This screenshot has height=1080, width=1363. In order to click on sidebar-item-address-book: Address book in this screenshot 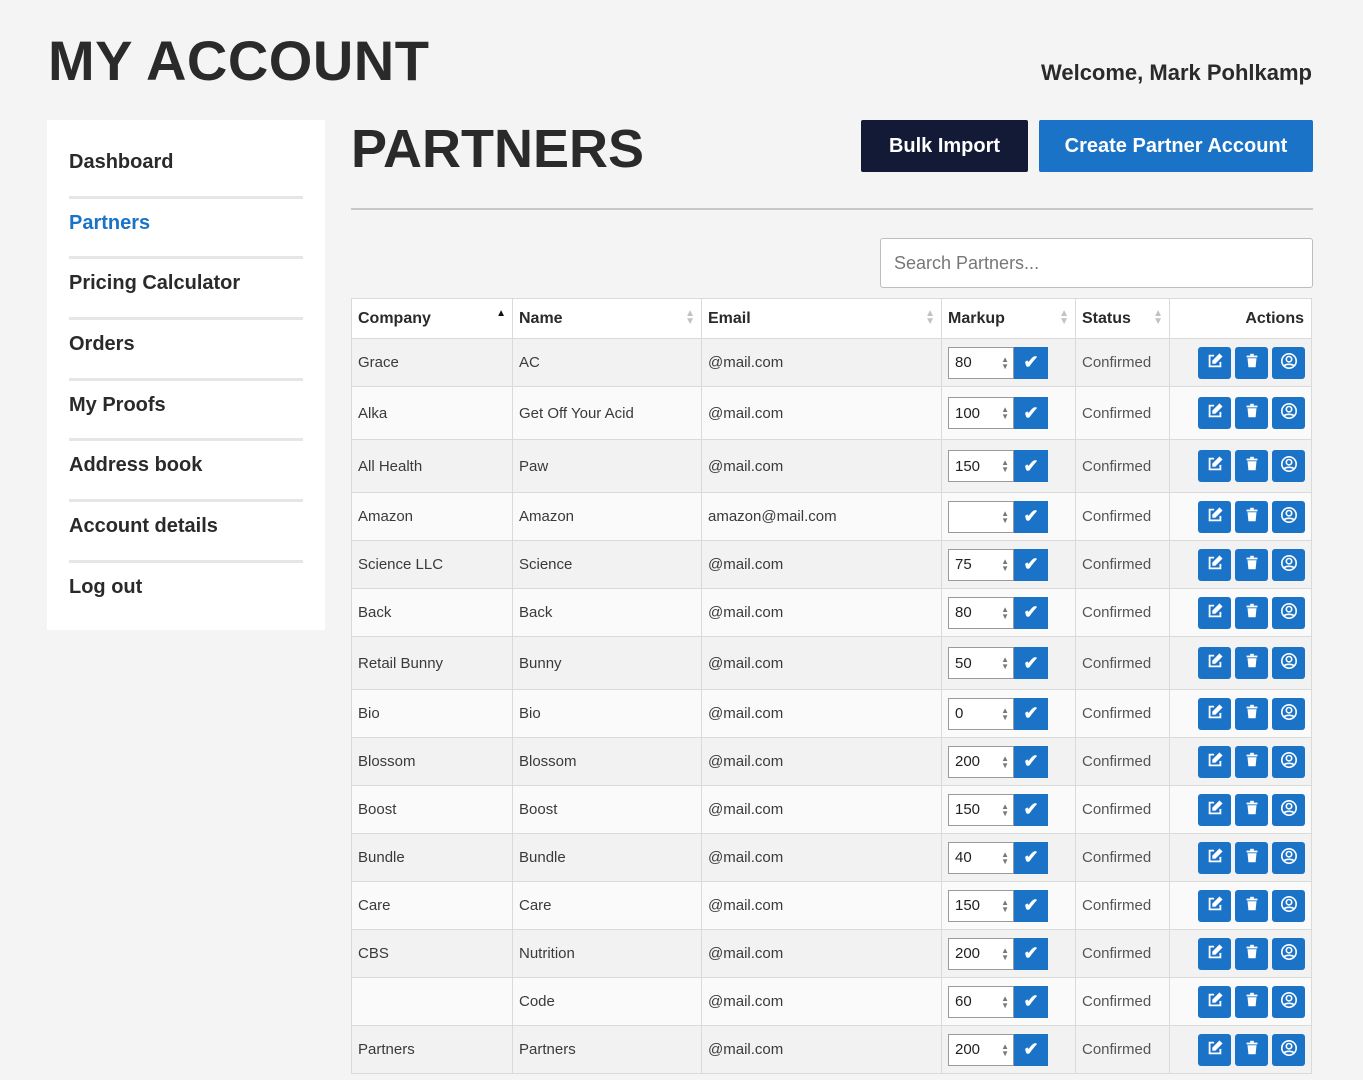, I will do `click(186, 472)`.